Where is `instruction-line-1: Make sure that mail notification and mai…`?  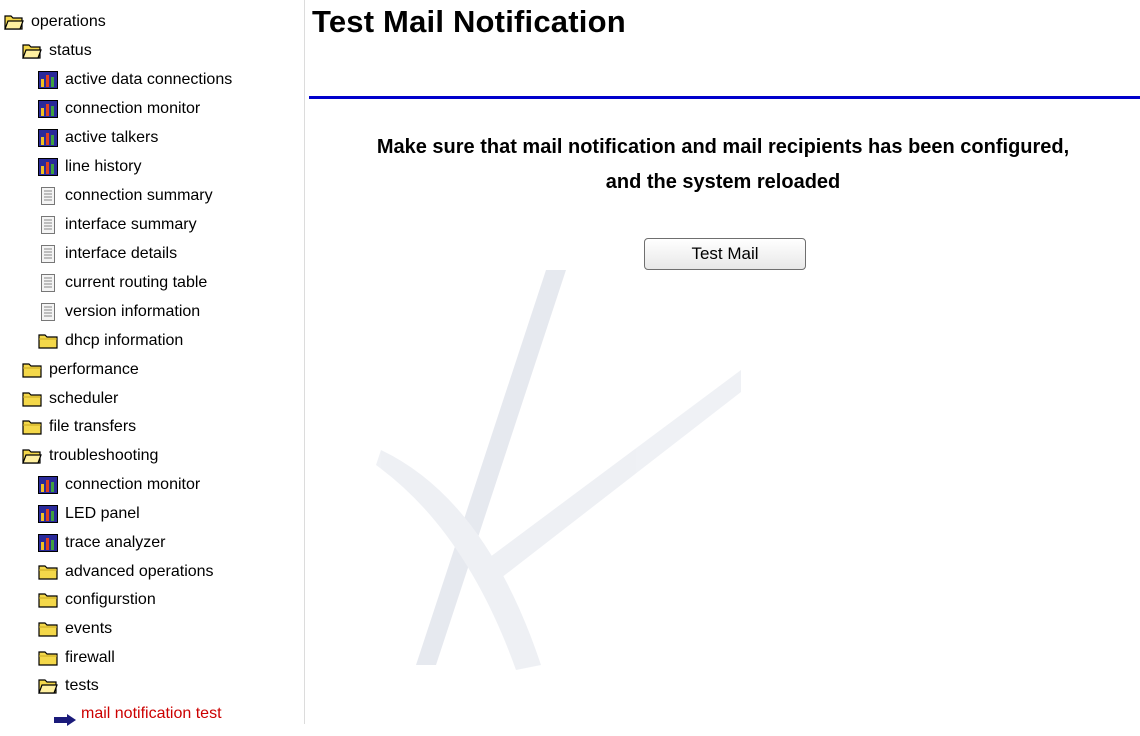 instruction-line-1: Make sure that mail notification and mai… is located at coordinates (723, 147).